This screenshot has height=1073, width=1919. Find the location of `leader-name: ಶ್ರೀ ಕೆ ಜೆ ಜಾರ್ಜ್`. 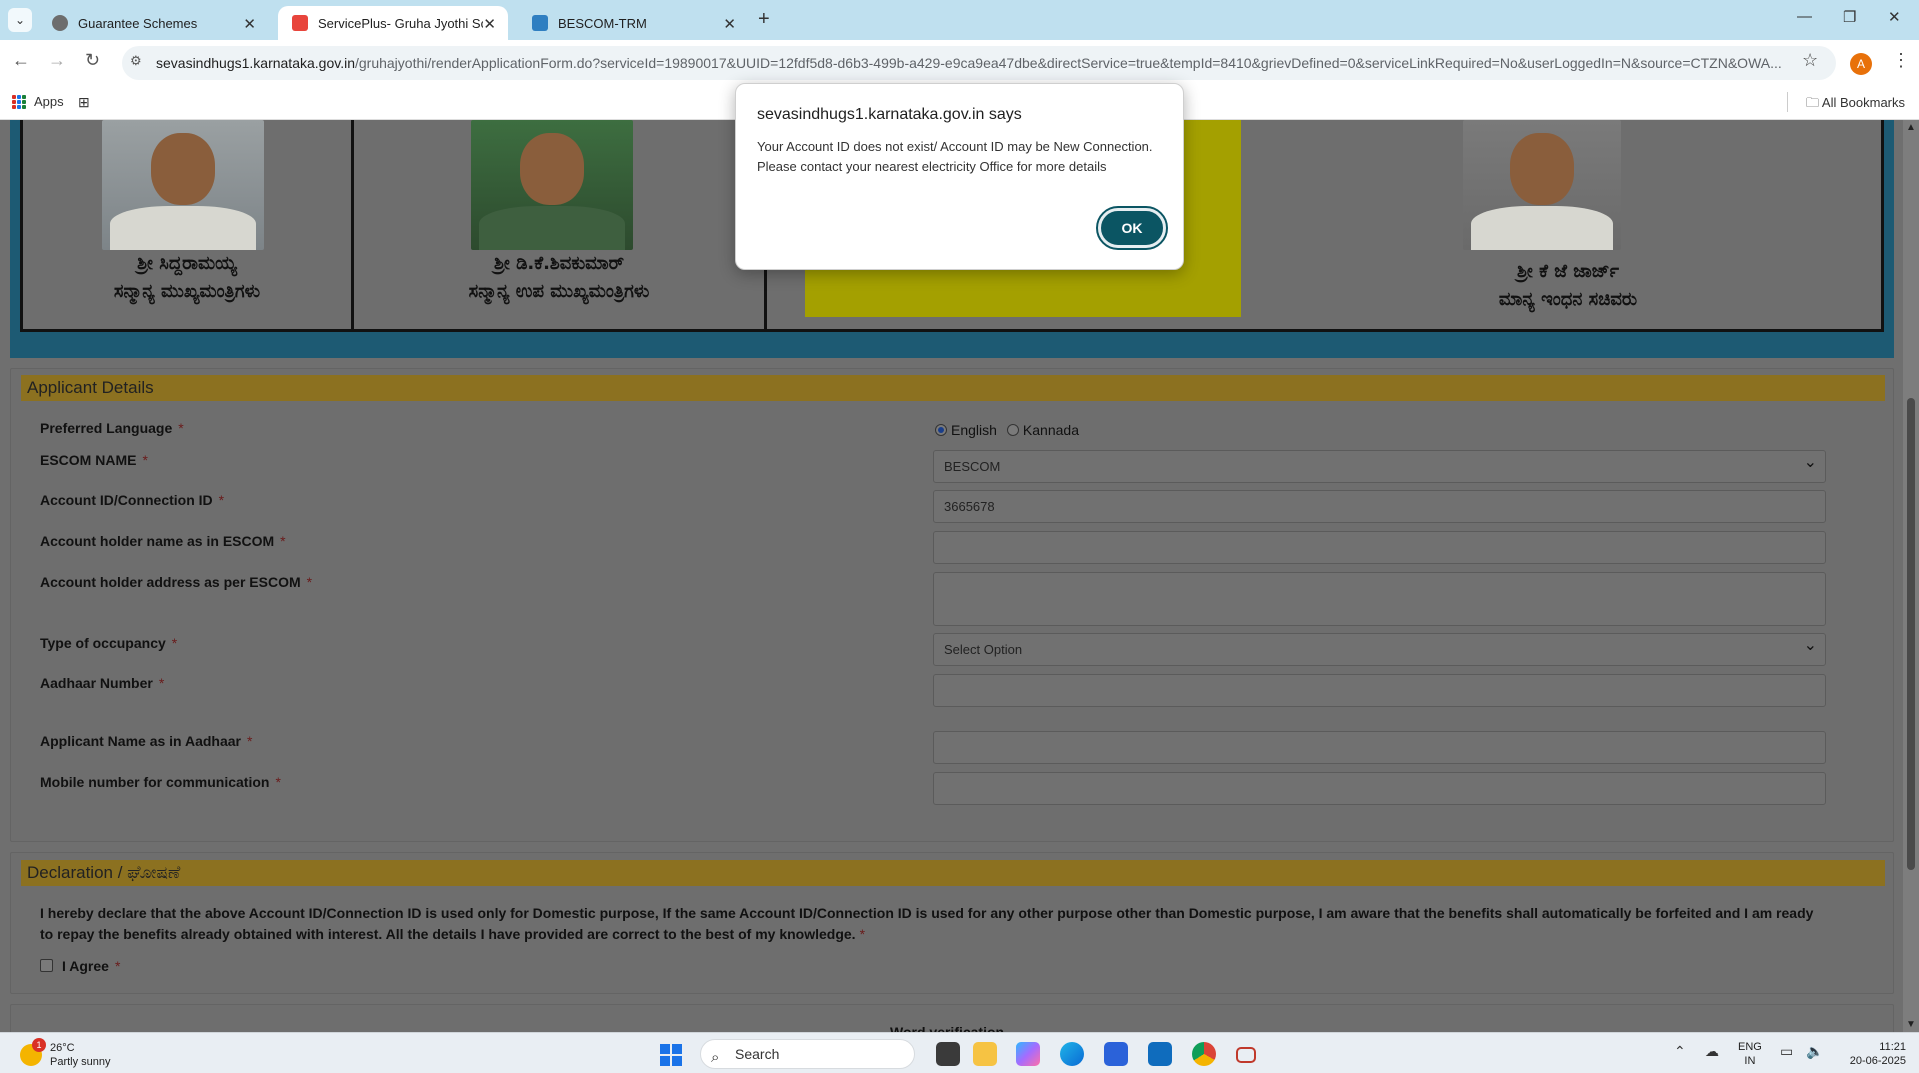

leader-name: ಶ್ರೀ ಕೆ ಜೆ ಜಾರ್ಜ್ is located at coordinates (1568, 271).